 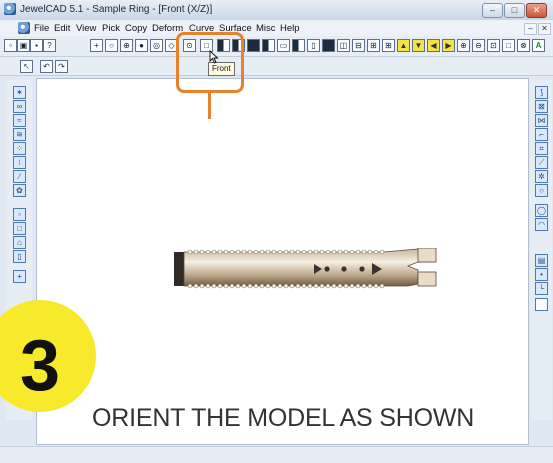 What do you see at coordinates (541, 176) in the screenshot?
I see `curve-star-icon: ✲` at bounding box center [541, 176].